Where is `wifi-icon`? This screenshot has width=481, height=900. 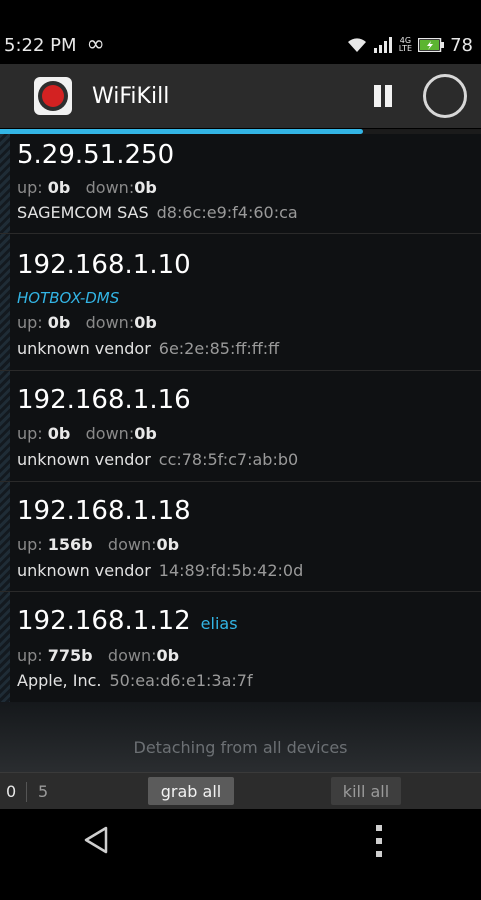
wifi-icon is located at coordinates (357, 45).